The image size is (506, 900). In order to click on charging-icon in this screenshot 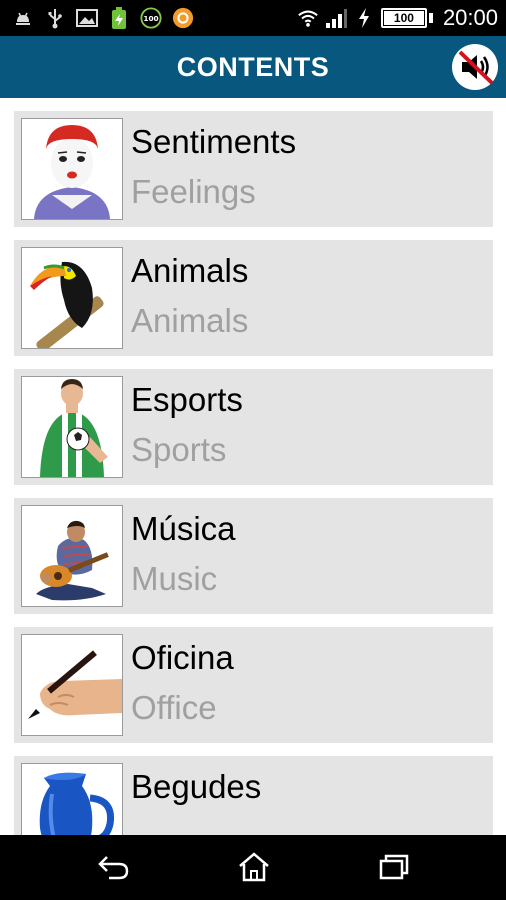, I will do `click(364, 18)`.